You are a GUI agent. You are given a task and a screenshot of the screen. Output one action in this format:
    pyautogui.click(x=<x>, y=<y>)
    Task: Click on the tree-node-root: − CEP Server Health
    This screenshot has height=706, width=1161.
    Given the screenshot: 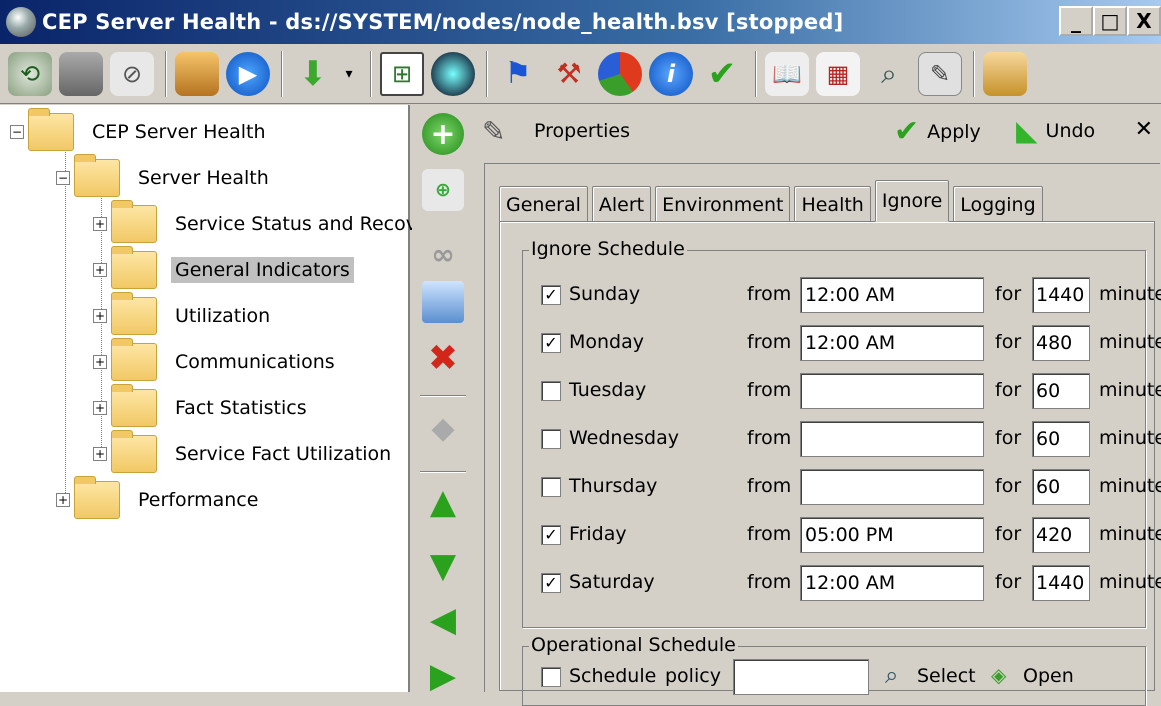 What is the action you would take?
    pyautogui.click(x=140, y=130)
    